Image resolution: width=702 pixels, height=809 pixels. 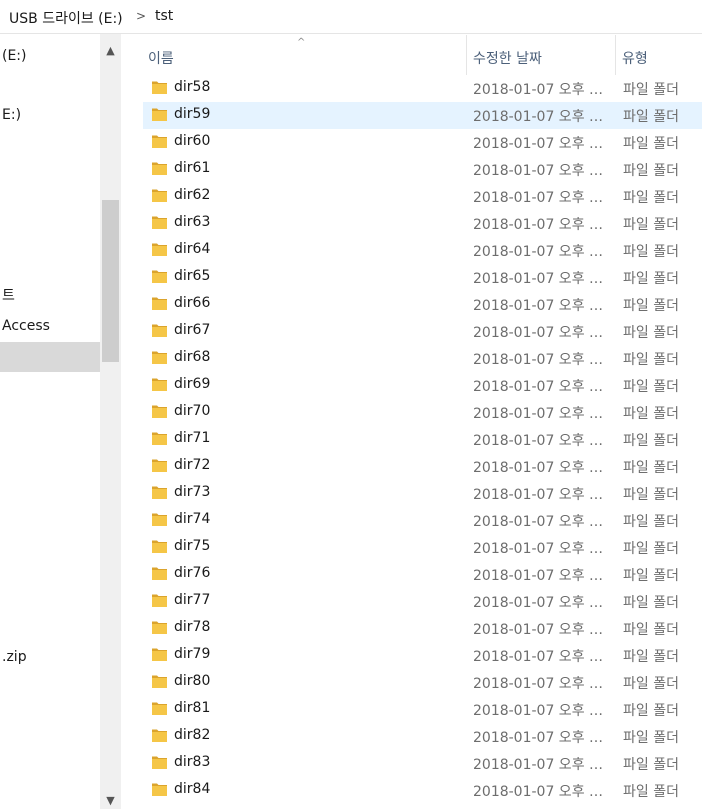 What do you see at coordinates (66, 18) in the screenshot?
I see `breadcrumb-drive: USB 드라이브 (E:)` at bounding box center [66, 18].